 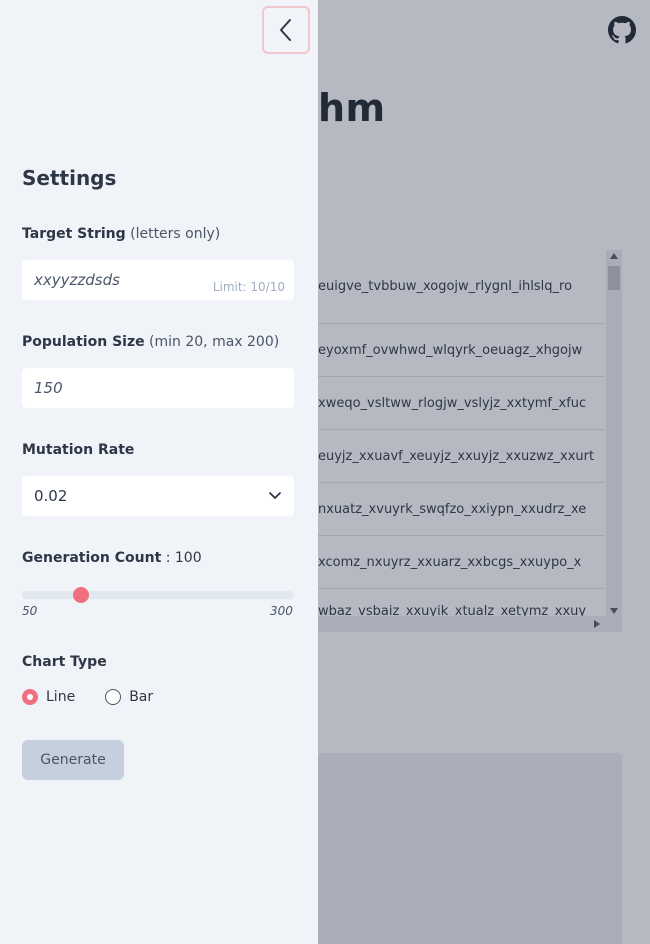 I want to click on github-icon, so click(x=622, y=30).